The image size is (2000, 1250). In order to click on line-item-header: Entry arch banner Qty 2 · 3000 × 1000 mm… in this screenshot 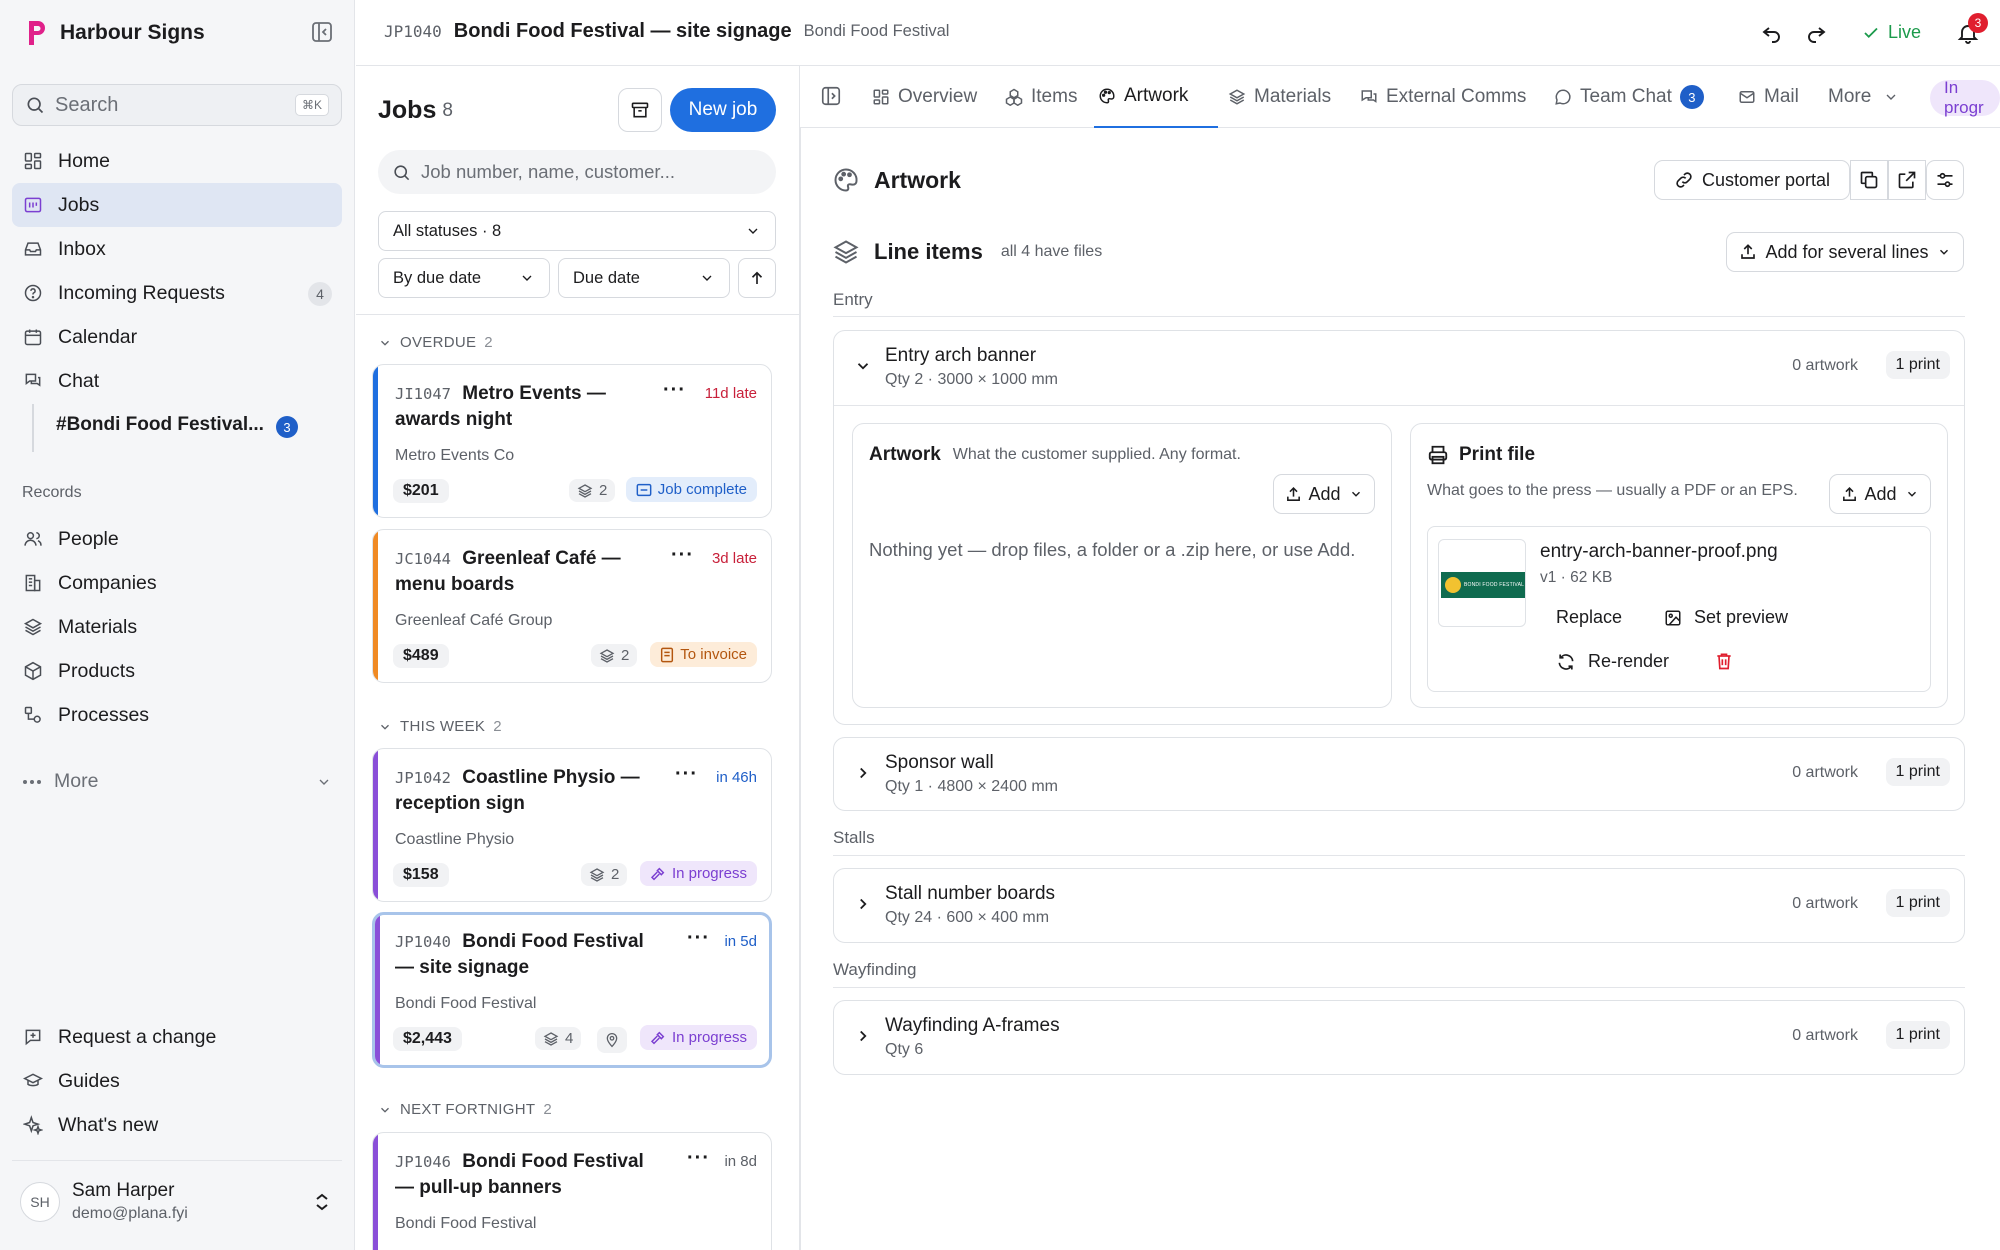, I will do `click(1399, 368)`.